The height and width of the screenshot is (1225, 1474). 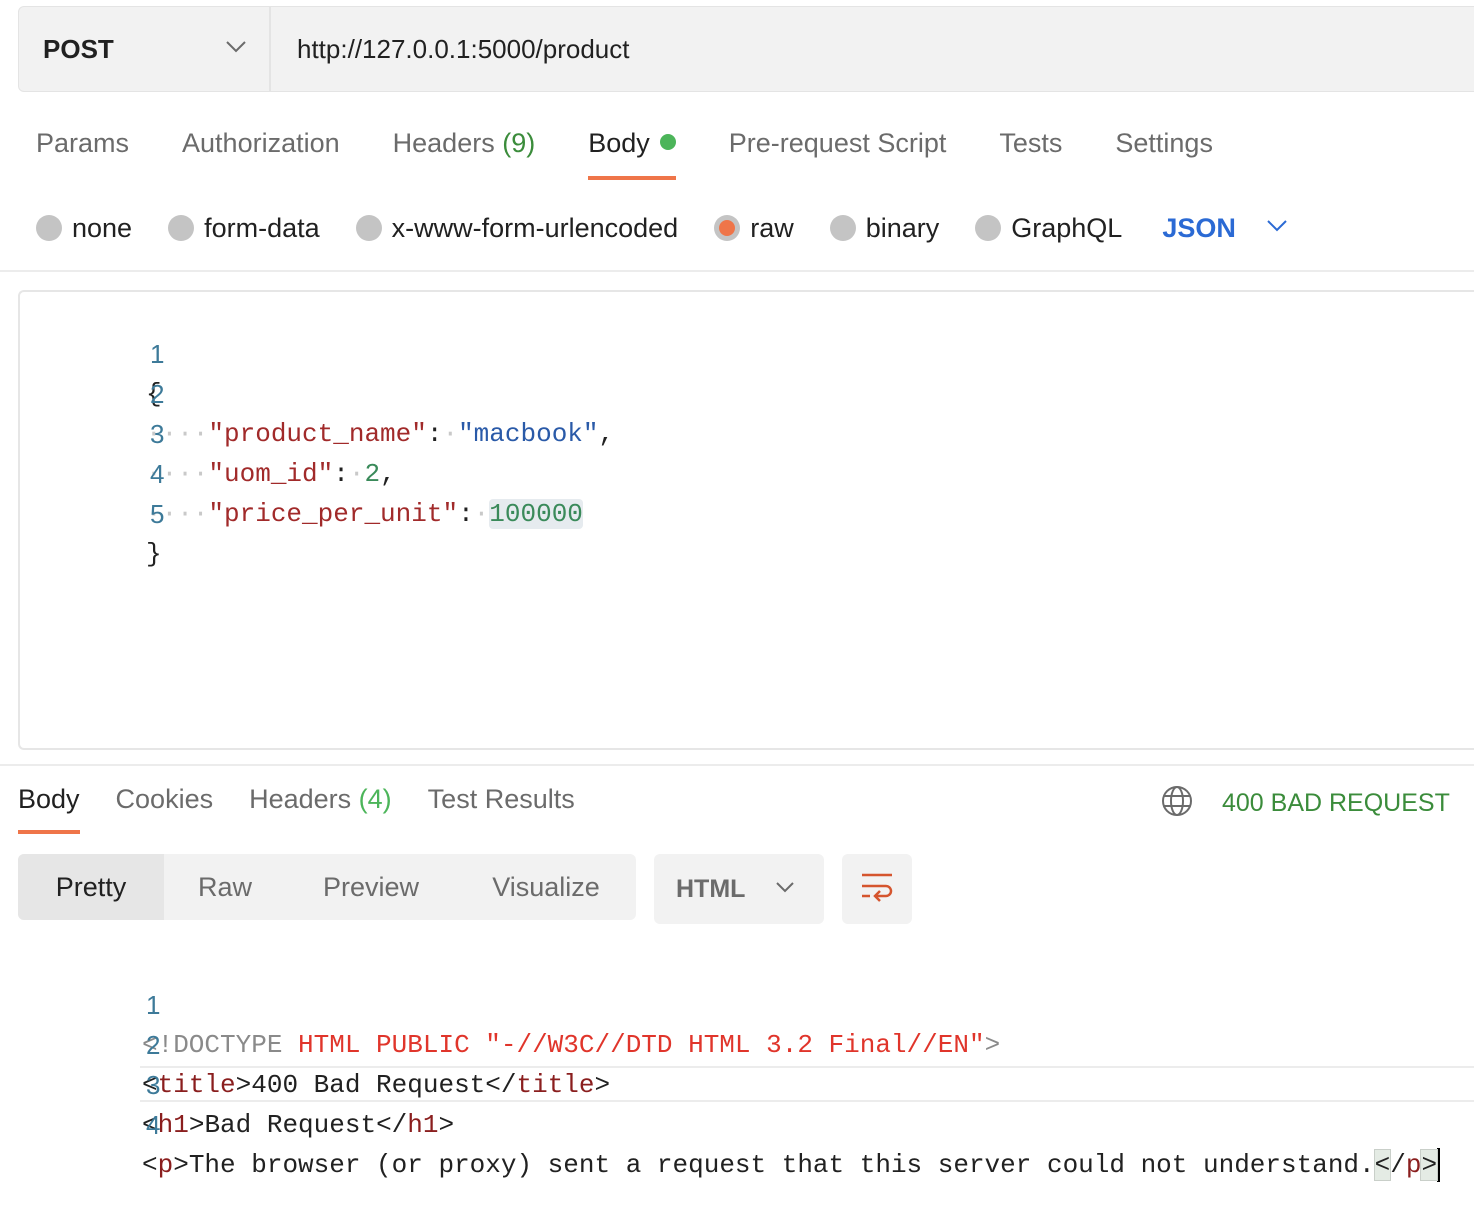 What do you see at coordinates (157, 474) in the screenshot?
I see `line-number: 4` at bounding box center [157, 474].